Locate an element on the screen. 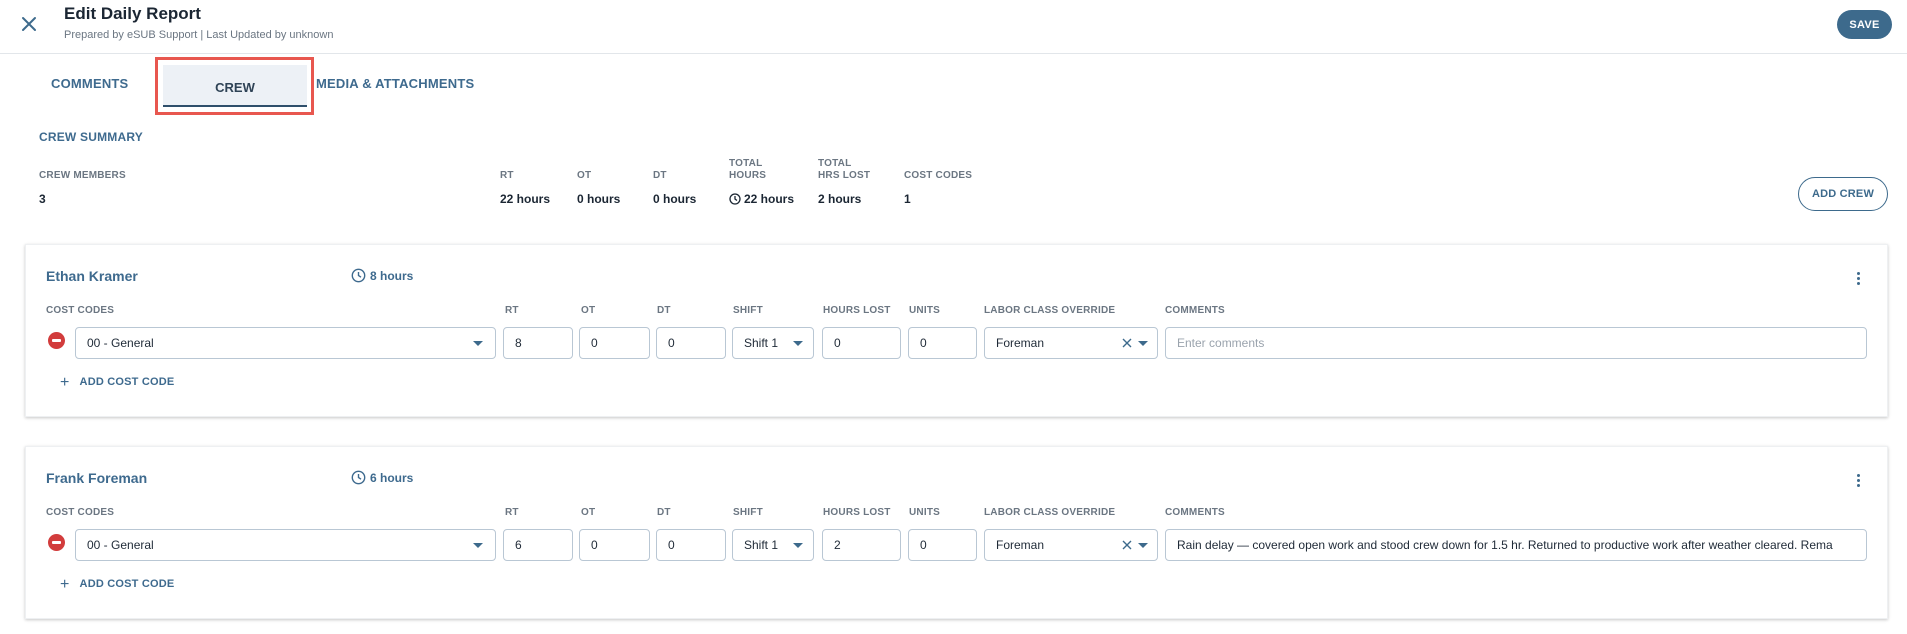 Image resolution: width=1907 pixels, height=634 pixels. rt-label: RT is located at coordinates (507, 175).